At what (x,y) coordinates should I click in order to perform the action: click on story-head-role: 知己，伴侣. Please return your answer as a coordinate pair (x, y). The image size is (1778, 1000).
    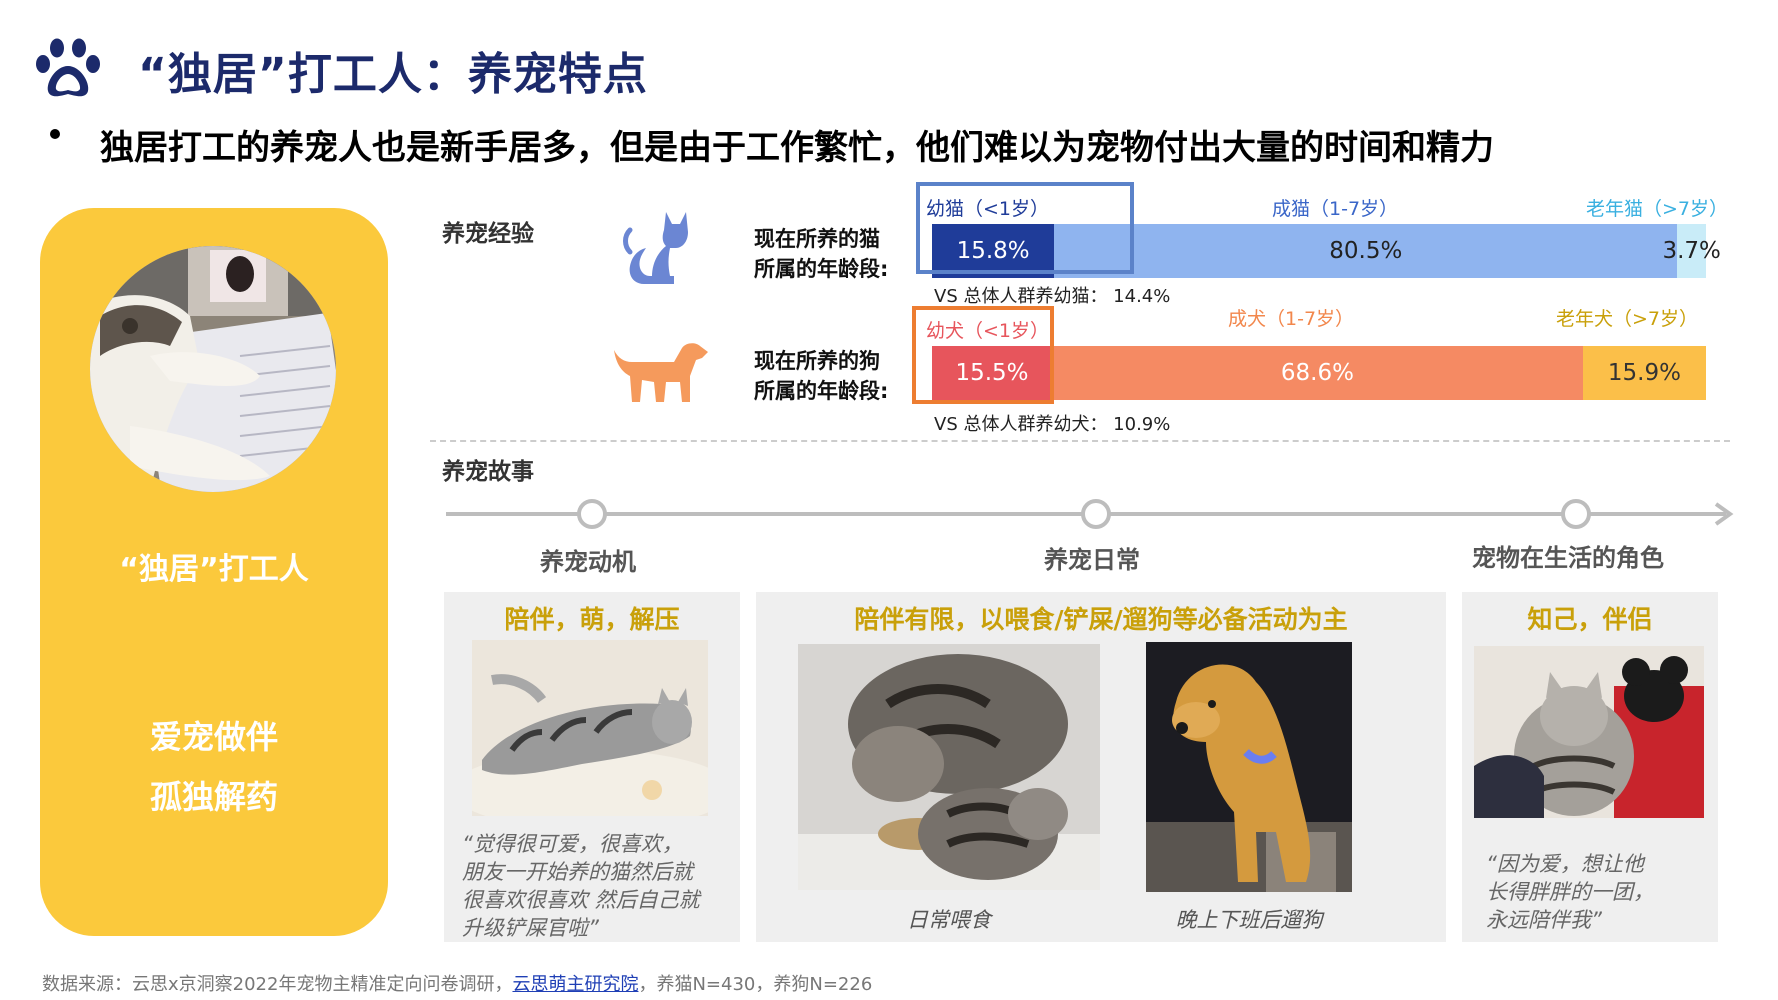
    Looking at the image, I should click on (1590, 619).